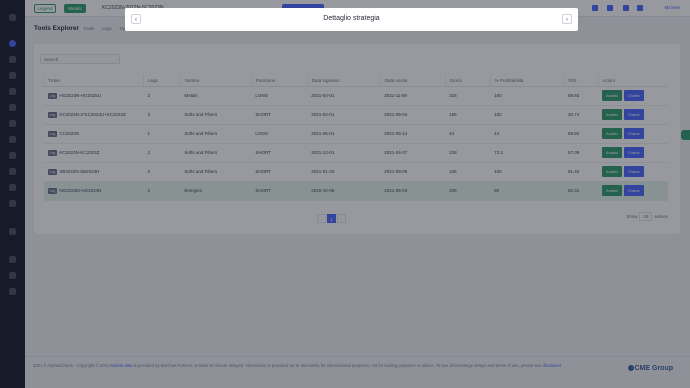 The image size is (690, 388). I want to click on strategy-detail-modal: ‹ Dettaglio strategia ›, so click(351, 19).